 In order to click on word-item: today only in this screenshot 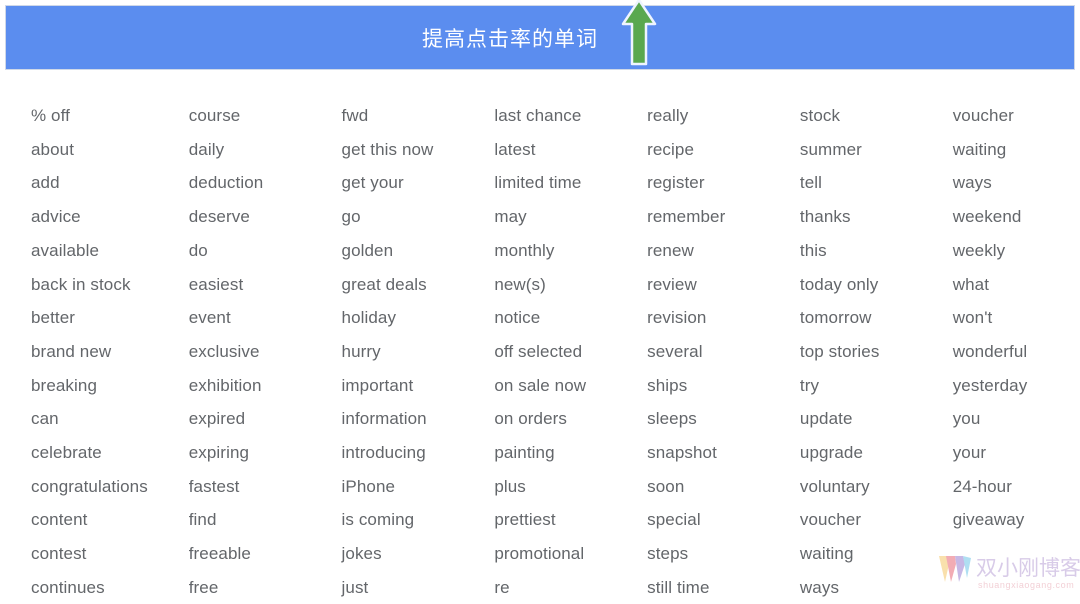, I will do `click(839, 284)`.